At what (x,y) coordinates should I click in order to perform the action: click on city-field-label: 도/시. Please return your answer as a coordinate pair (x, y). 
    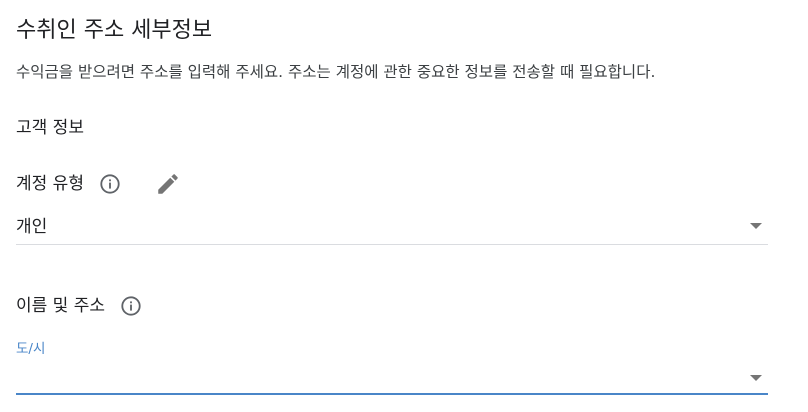
    Looking at the image, I should click on (31, 349).